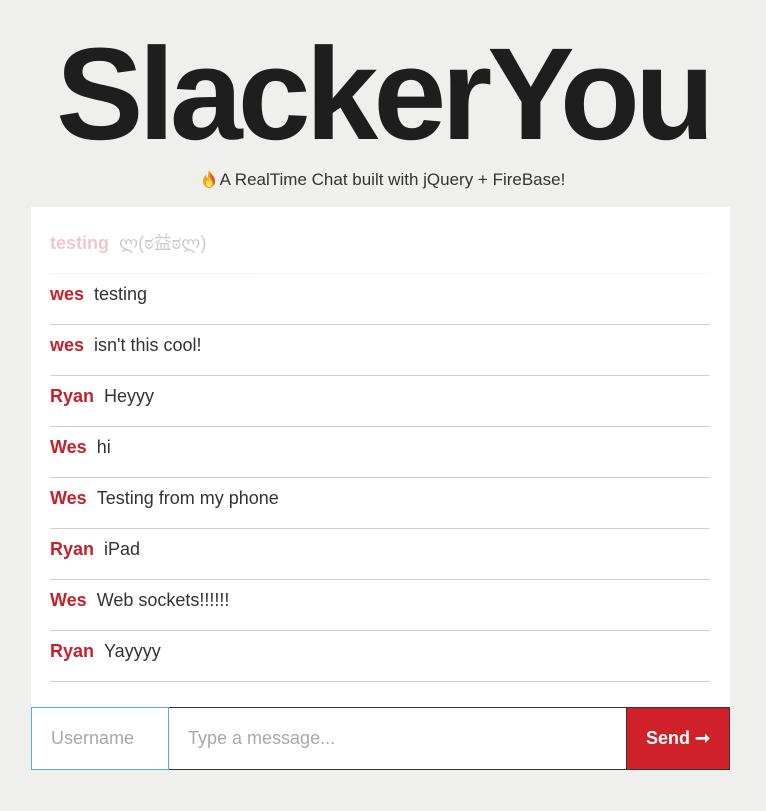 The width and height of the screenshot is (766, 811). Describe the element at coordinates (380, 299) in the screenshot. I see `message-item: wes testing` at that location.